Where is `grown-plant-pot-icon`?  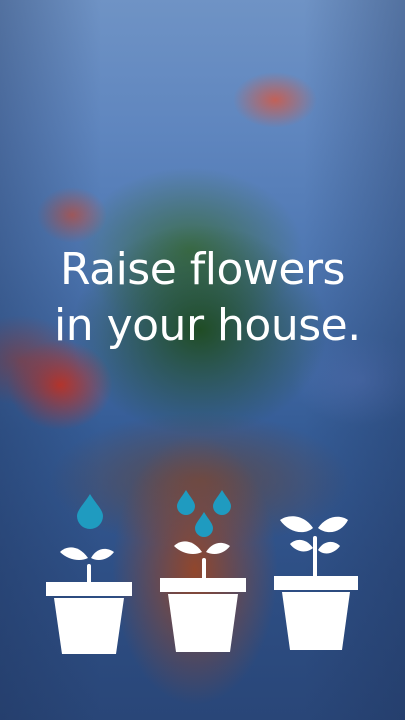
grown-plant-pot-icon is located at coordinates (318, 585).